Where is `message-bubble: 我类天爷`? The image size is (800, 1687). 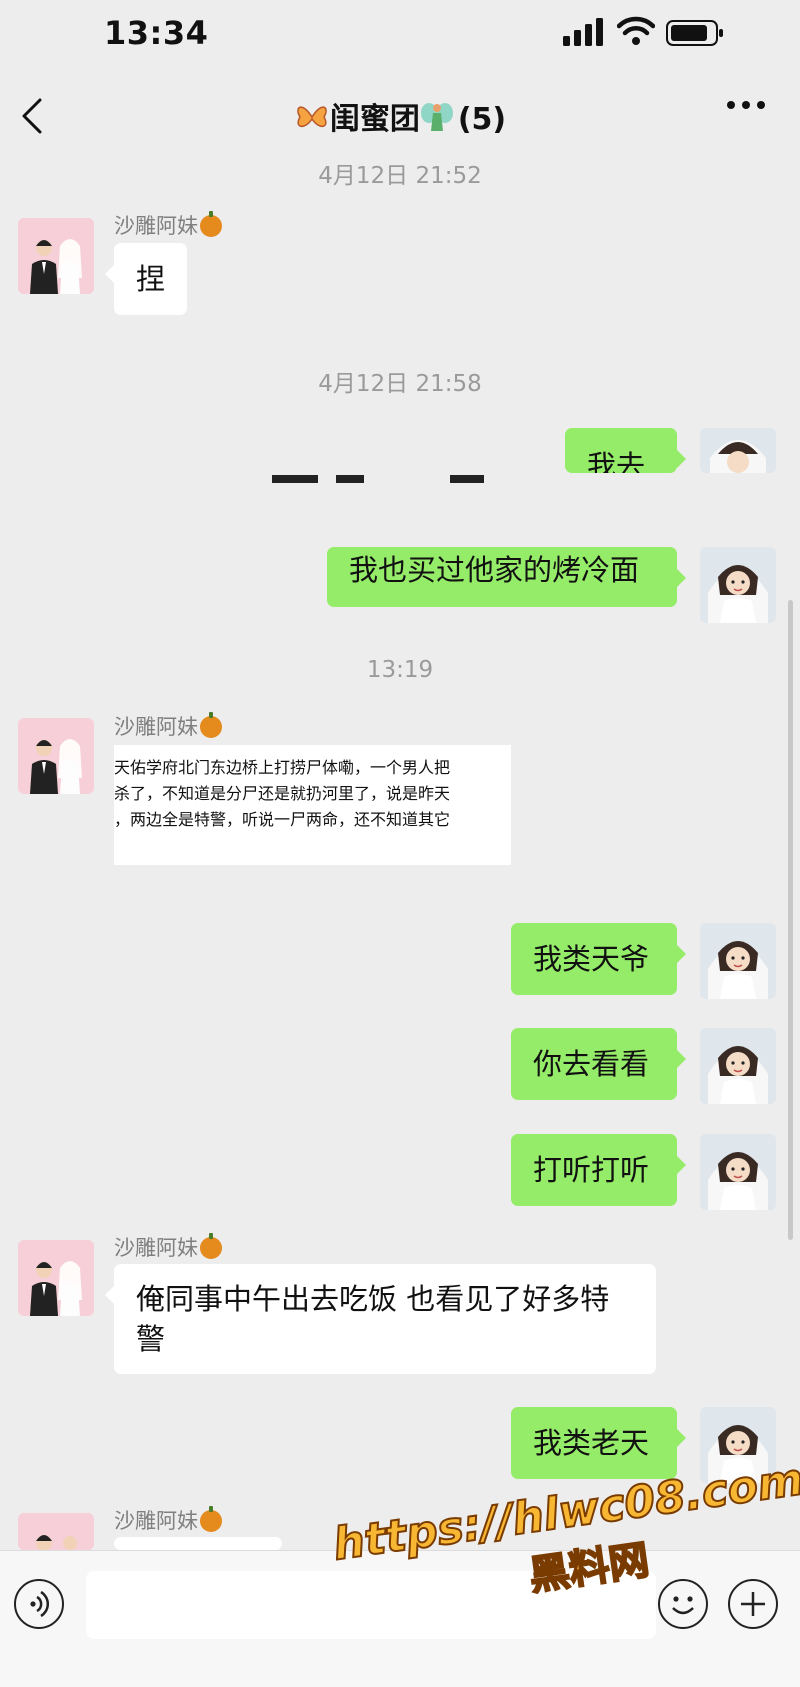 message-bubble: 我类天爷 is located at coordinates (598, 959).